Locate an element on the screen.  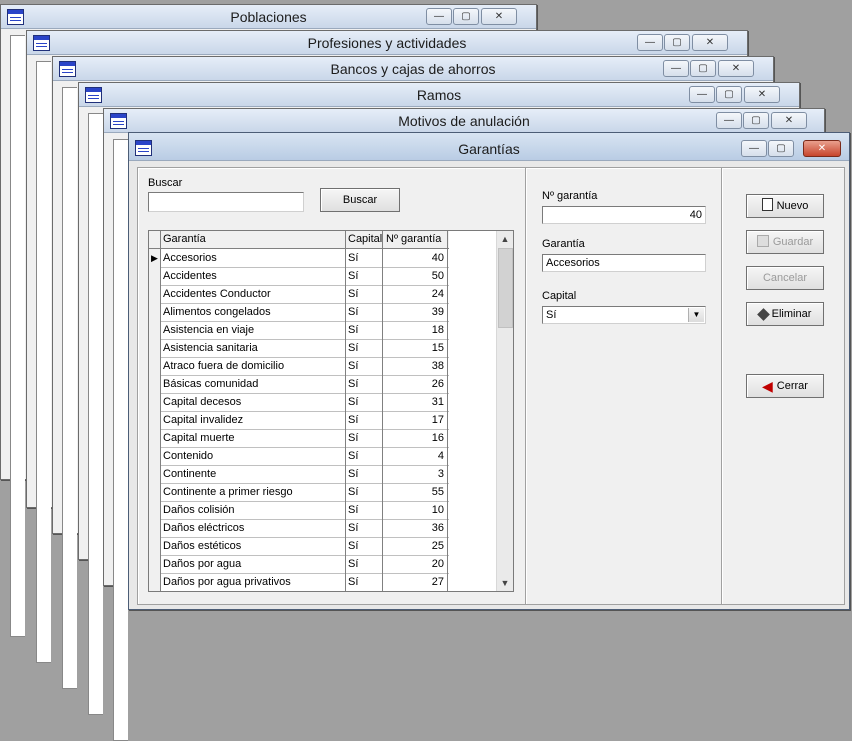
table-row: Daños por agua privativos Sí 27 is located at coordinates (299, 582).